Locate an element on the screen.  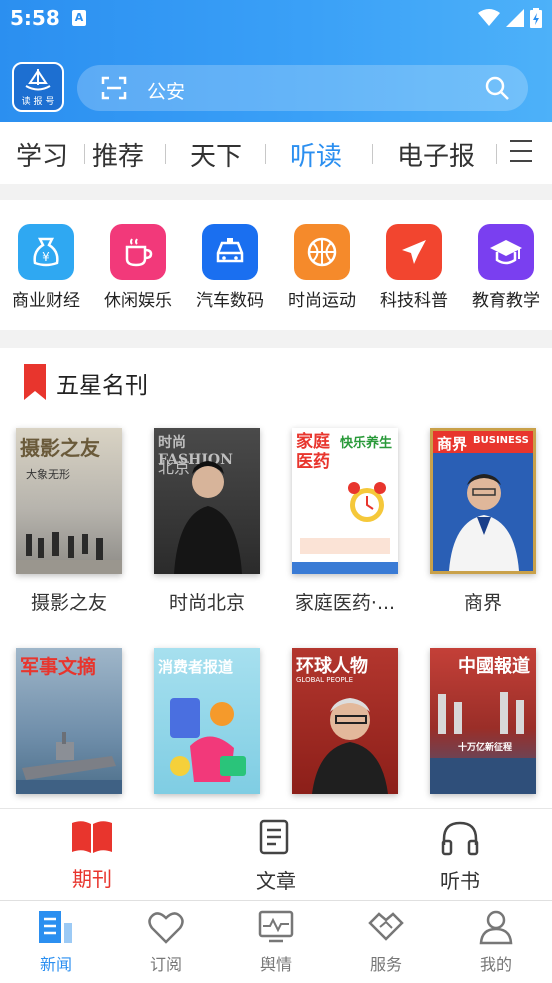
category-leisure: 休闲娱乐 is located at coordinates (138, 267).